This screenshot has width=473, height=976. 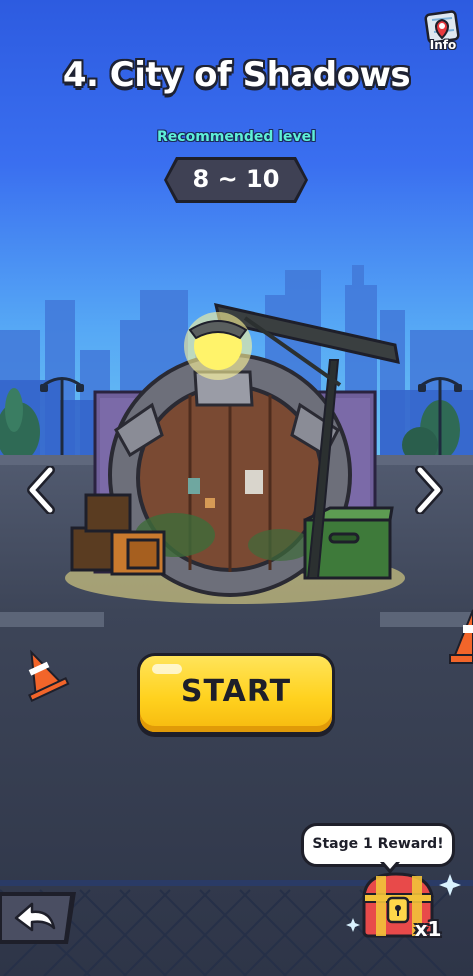 I want to click on back-button, so click(x=41, y=918).